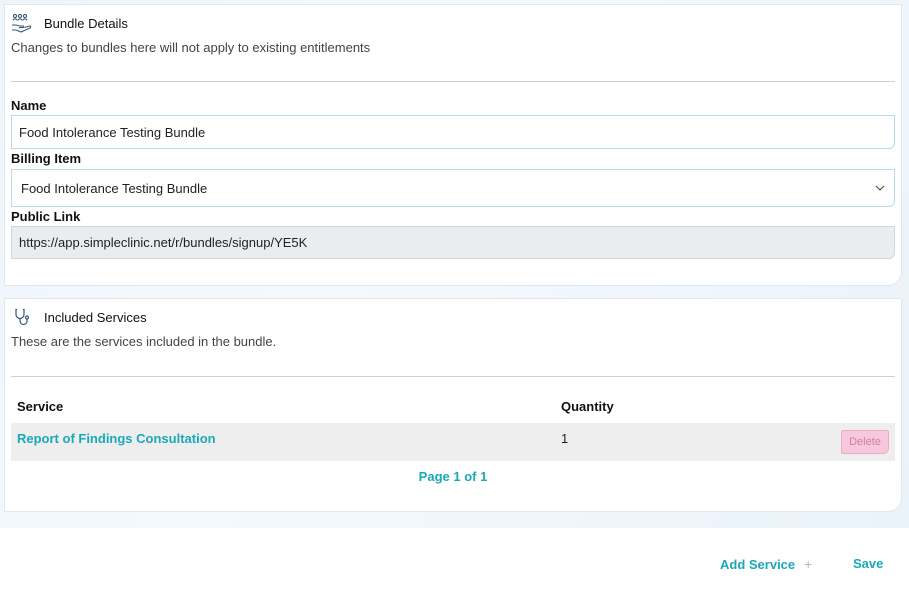 The image size is (909, 592). Describe the element at coordinates (453, 442) in the screenshot. I see `table-row: Report of Findings Consultation 1 Delete` at that location.